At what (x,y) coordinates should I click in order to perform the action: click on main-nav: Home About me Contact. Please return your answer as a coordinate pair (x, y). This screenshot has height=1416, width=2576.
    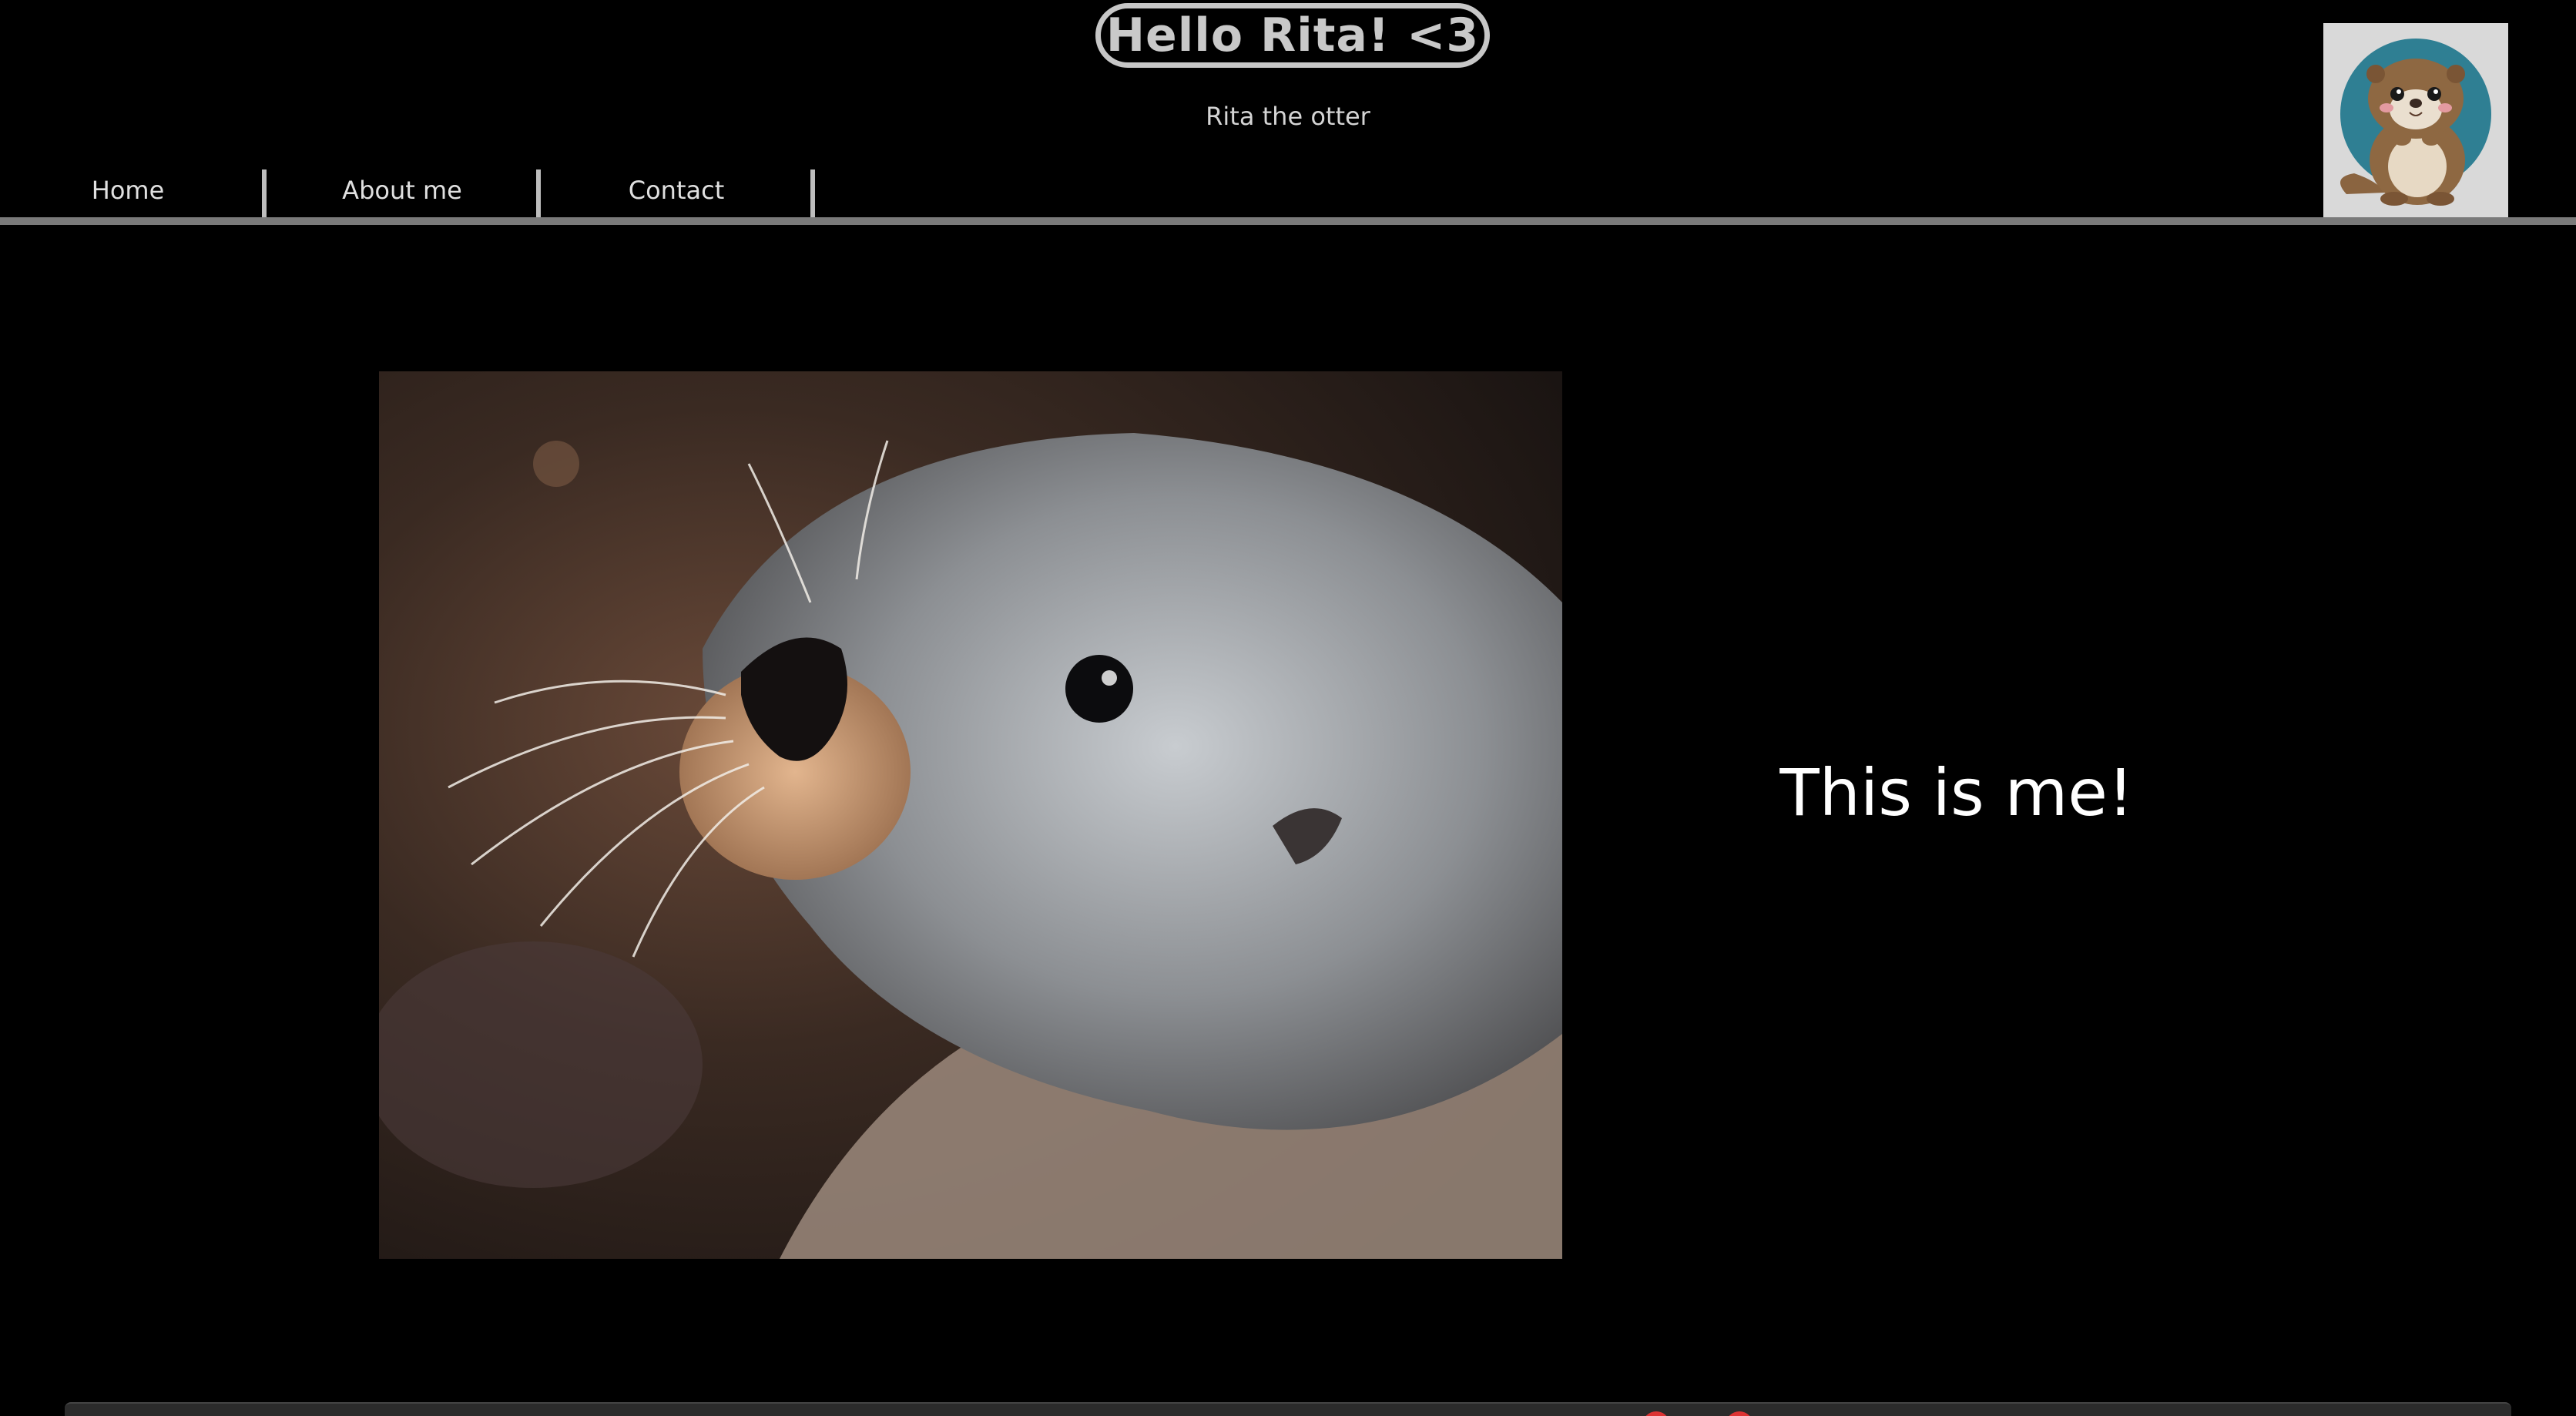
    Looking at the image, I should click on (1288, 191).